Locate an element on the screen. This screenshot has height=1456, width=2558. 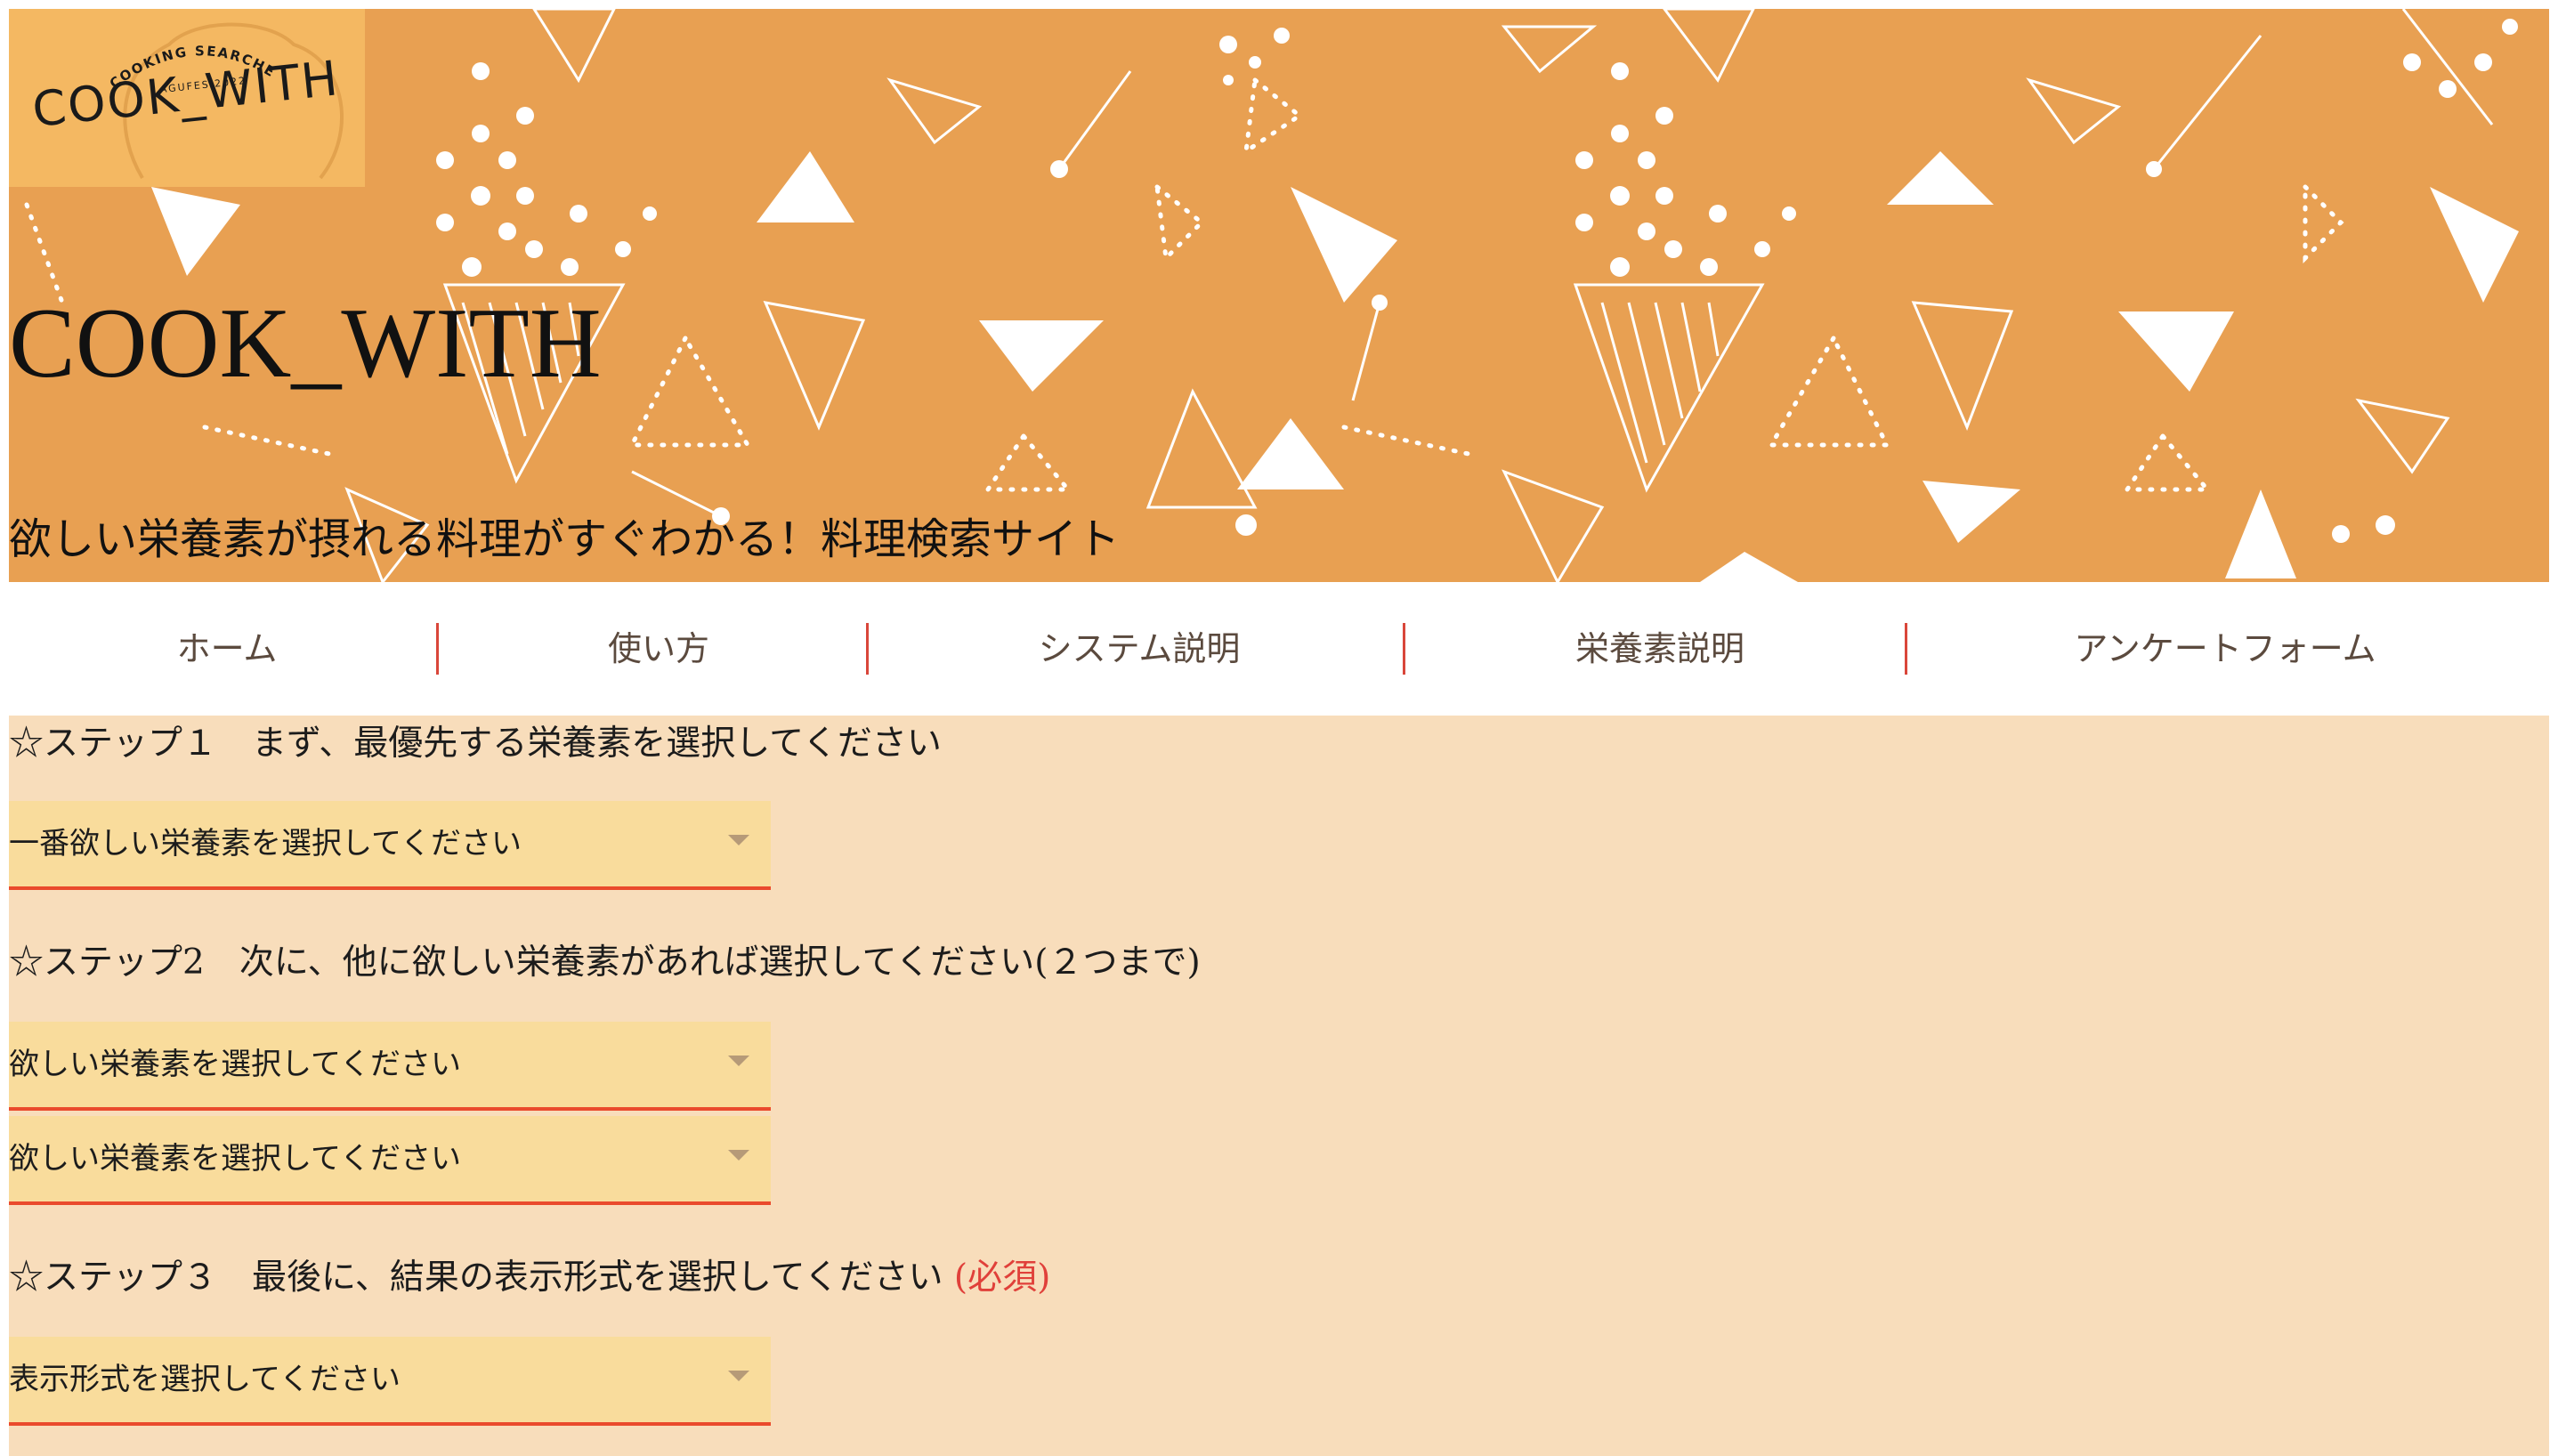
nav-item-survey-form: アンケートフォーム is located at coordinates (2225, 649).